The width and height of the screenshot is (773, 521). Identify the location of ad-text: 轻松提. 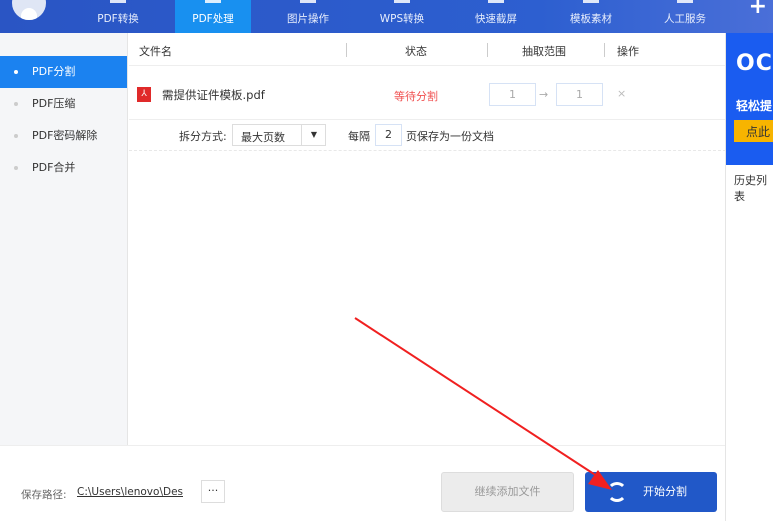
(754, 106).